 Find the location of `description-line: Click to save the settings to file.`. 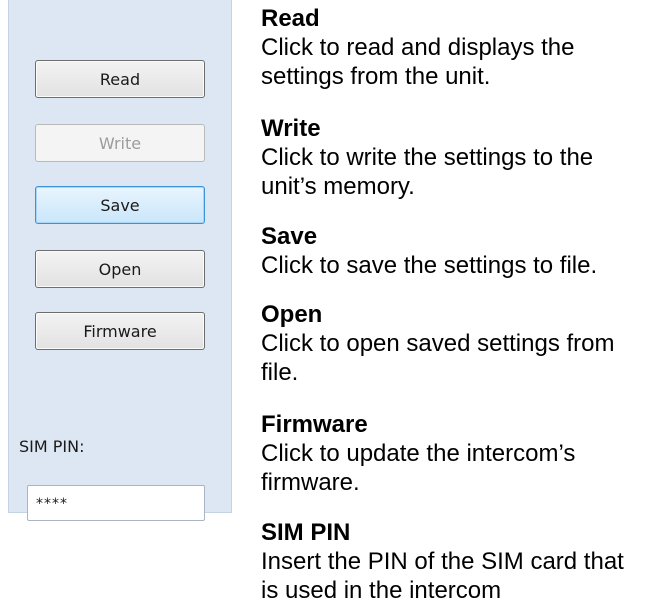

description-line: Click to save the settings to file. is located at coordinates (429, 265).